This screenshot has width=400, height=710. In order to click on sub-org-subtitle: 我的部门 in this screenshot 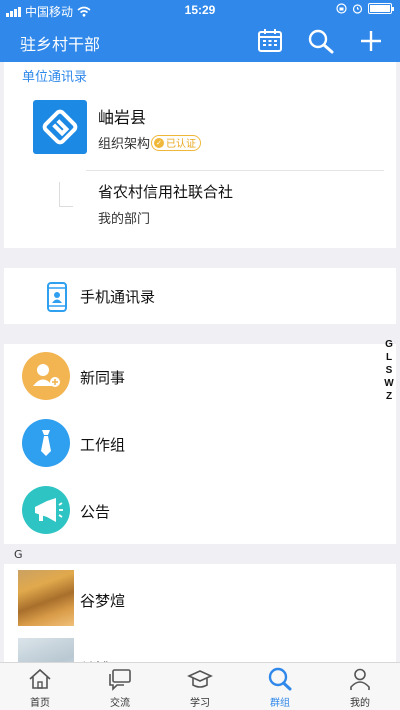, I will do `click(124, 219)`.